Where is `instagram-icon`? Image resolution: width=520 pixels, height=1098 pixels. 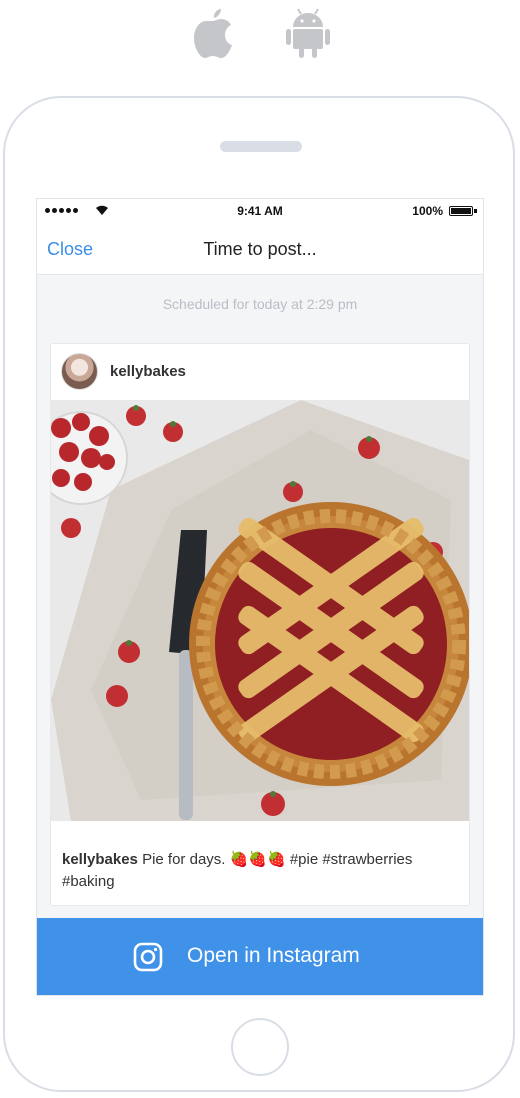 instagram-icon is located at coordinates (148, 957).